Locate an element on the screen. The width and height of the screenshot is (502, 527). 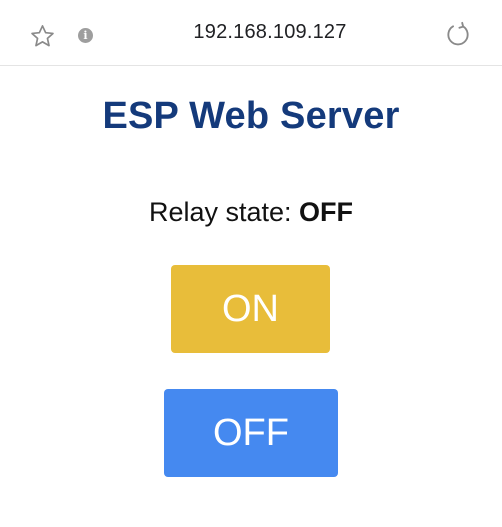
page-title: ESP Web Server is located at coordinates (251, 116).